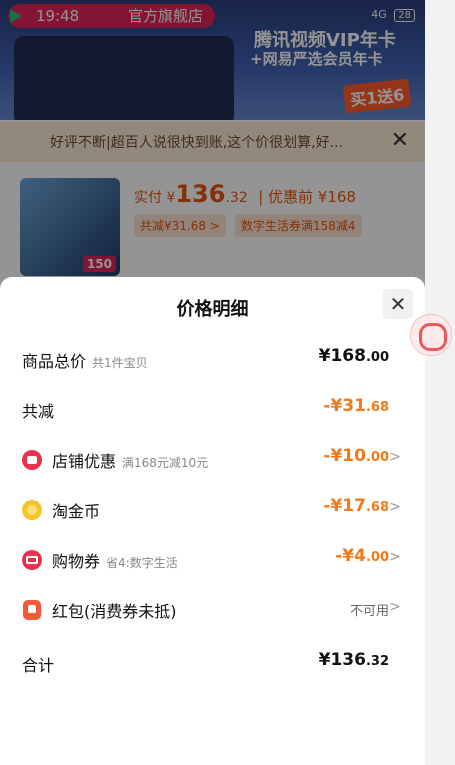  I want to click on row-sub: 满168元减10元, so click(165, 463).